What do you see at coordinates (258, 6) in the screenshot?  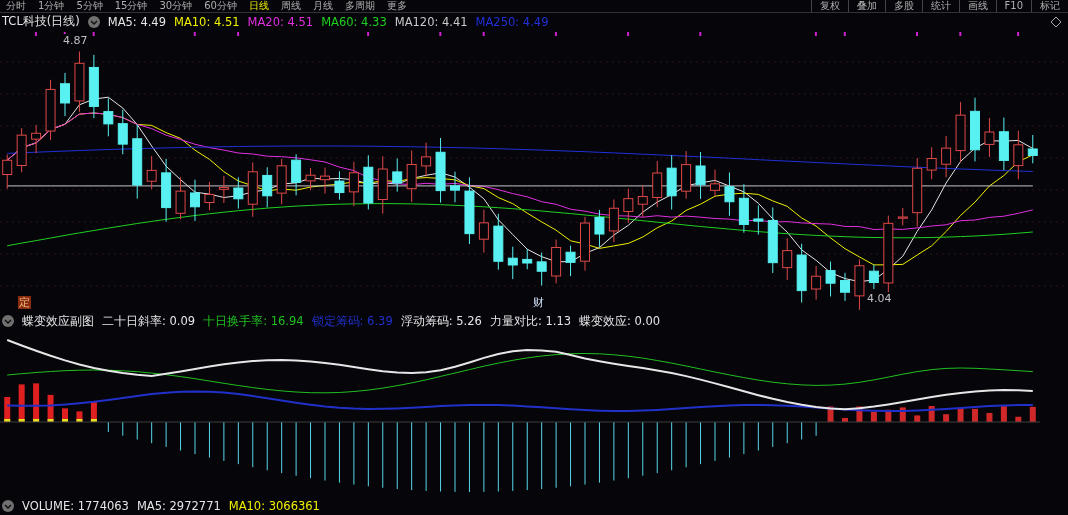 I see `period-tab: 日线` at bounding box center [258, 6].